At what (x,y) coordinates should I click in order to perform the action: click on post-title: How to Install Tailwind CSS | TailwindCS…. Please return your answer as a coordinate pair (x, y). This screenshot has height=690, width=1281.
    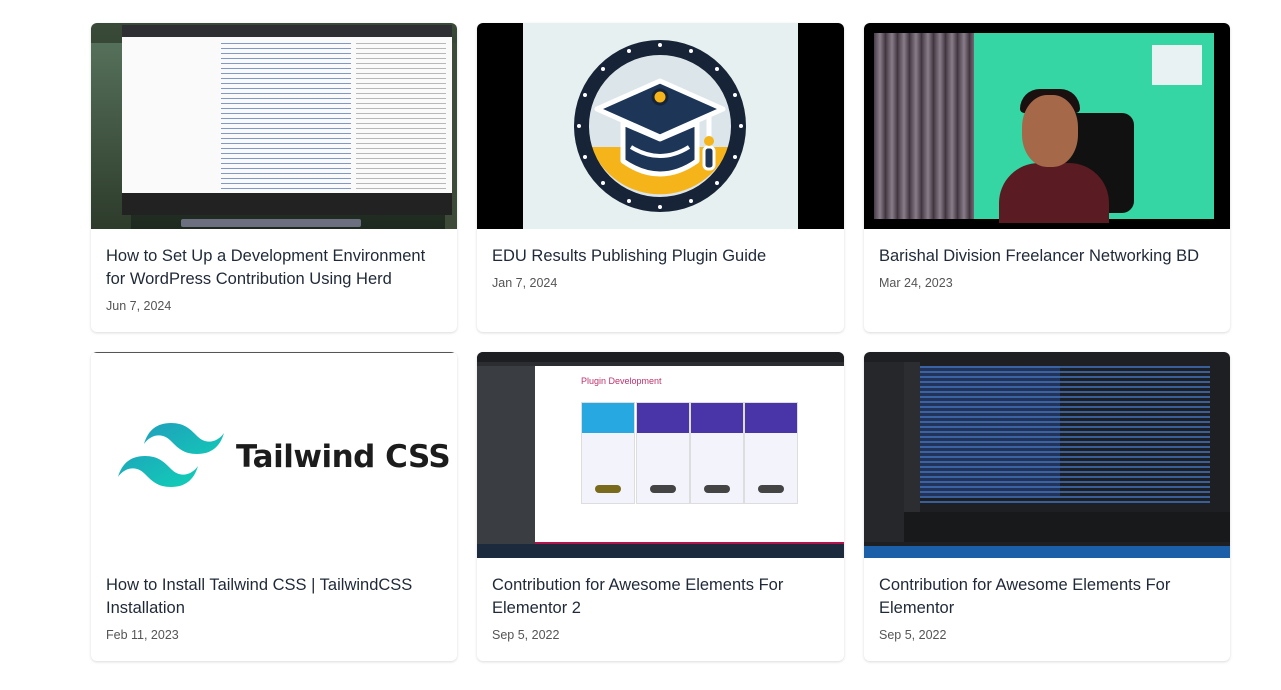
    Looking at the image, I should click on (274, 597).